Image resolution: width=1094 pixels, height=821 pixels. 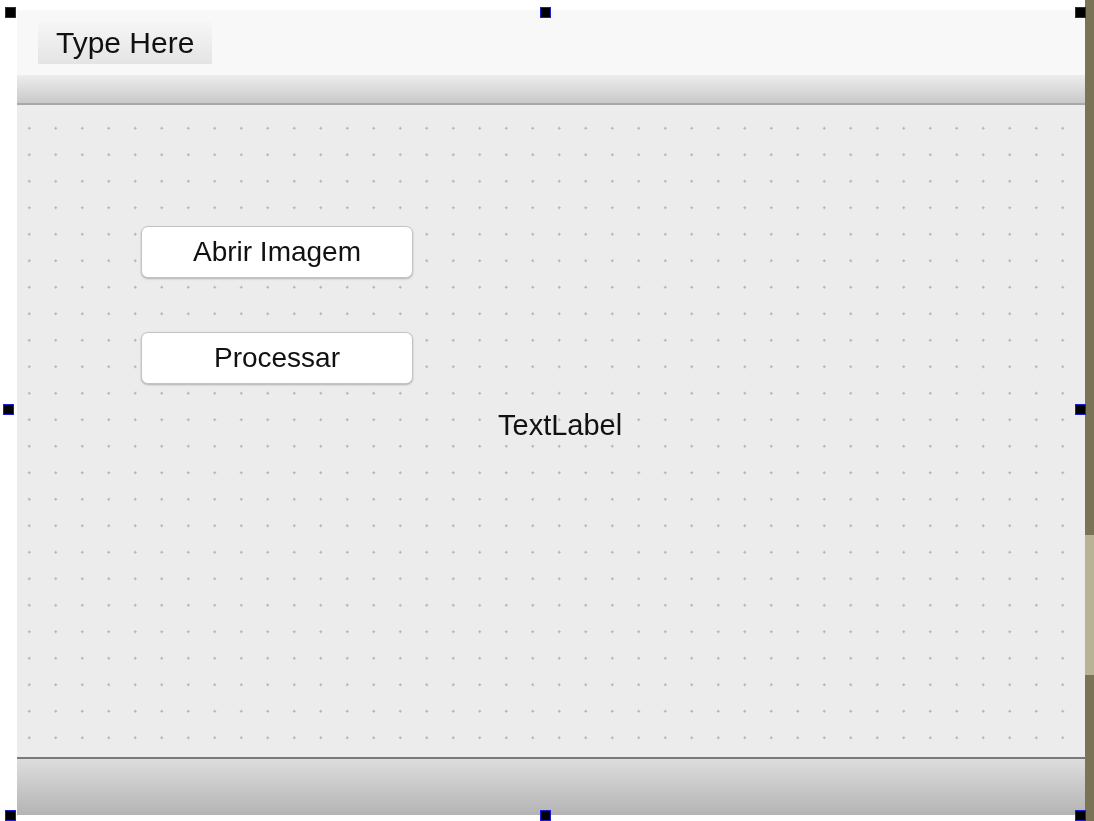 I want to click on text-label: TextLabel, so click(x=560, y=425).